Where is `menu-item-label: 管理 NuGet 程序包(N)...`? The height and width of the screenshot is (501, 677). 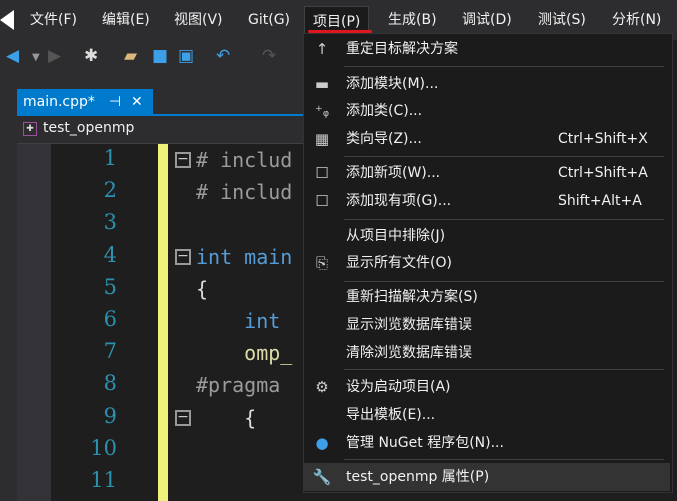
menu-item-label: 管理 NuGet 程序包(N)... is located at coordinates (425, 443).